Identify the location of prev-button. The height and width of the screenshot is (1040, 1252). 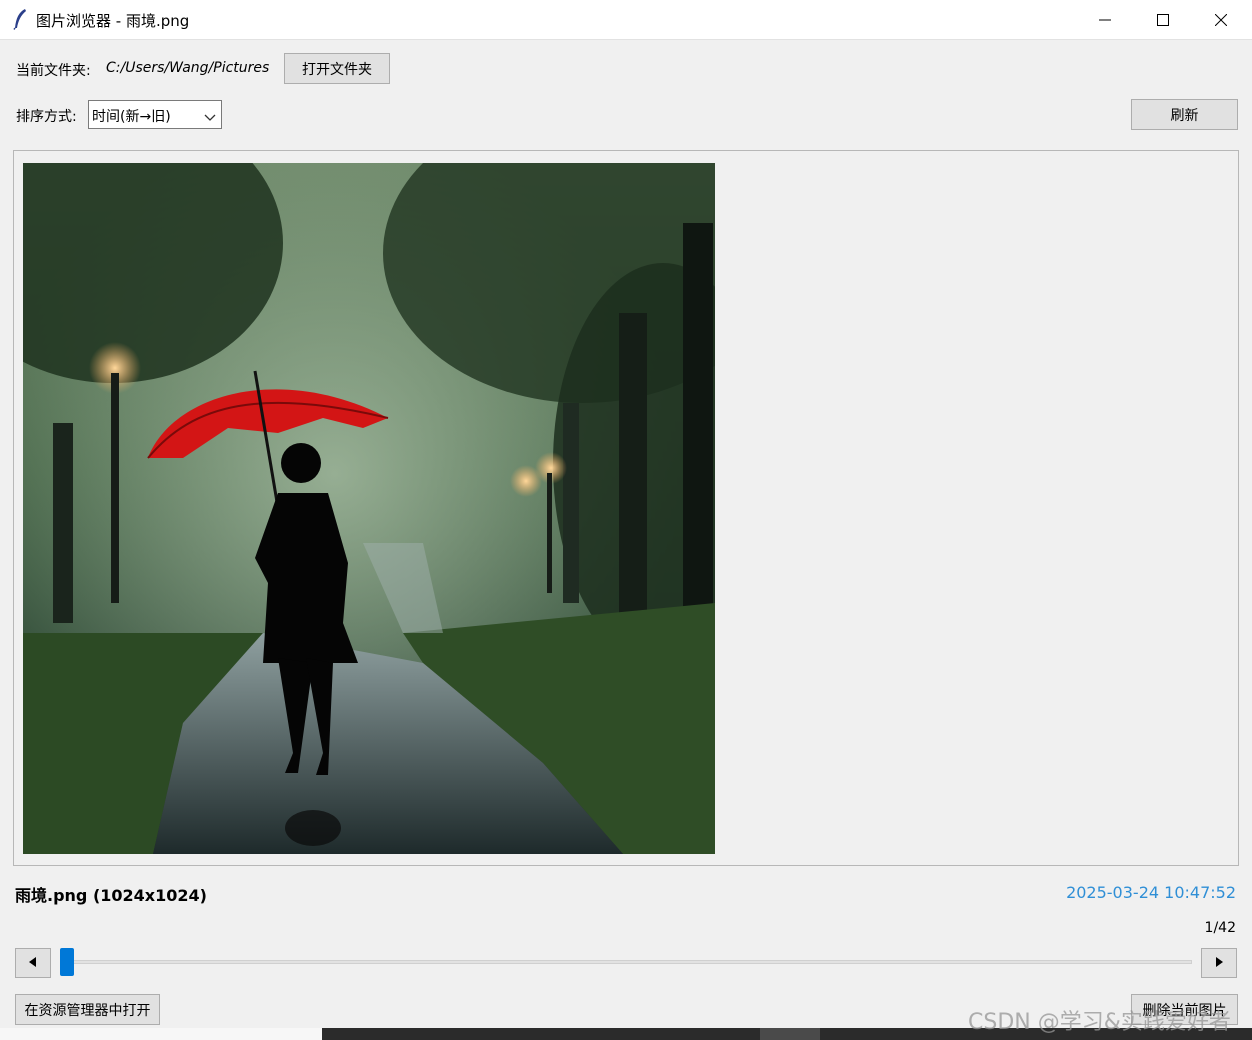
(33, 963).